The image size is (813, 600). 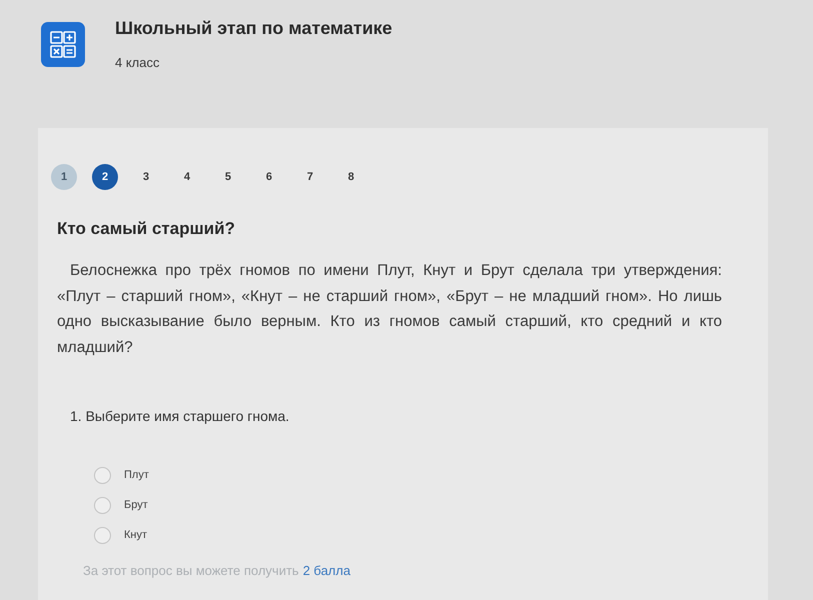 I want to click on question-text: Белоснежка про трёх гномов по имени Плут, Кнут и Брут сделала три утверждения: «Плут – старший гном», «Кнут – не старший гном», «Брут – не младший гном». Но лишь одно высказывание было верным. Кто из гномов самый старший, кто средний и кто младший?, so click(x=389, y=309).